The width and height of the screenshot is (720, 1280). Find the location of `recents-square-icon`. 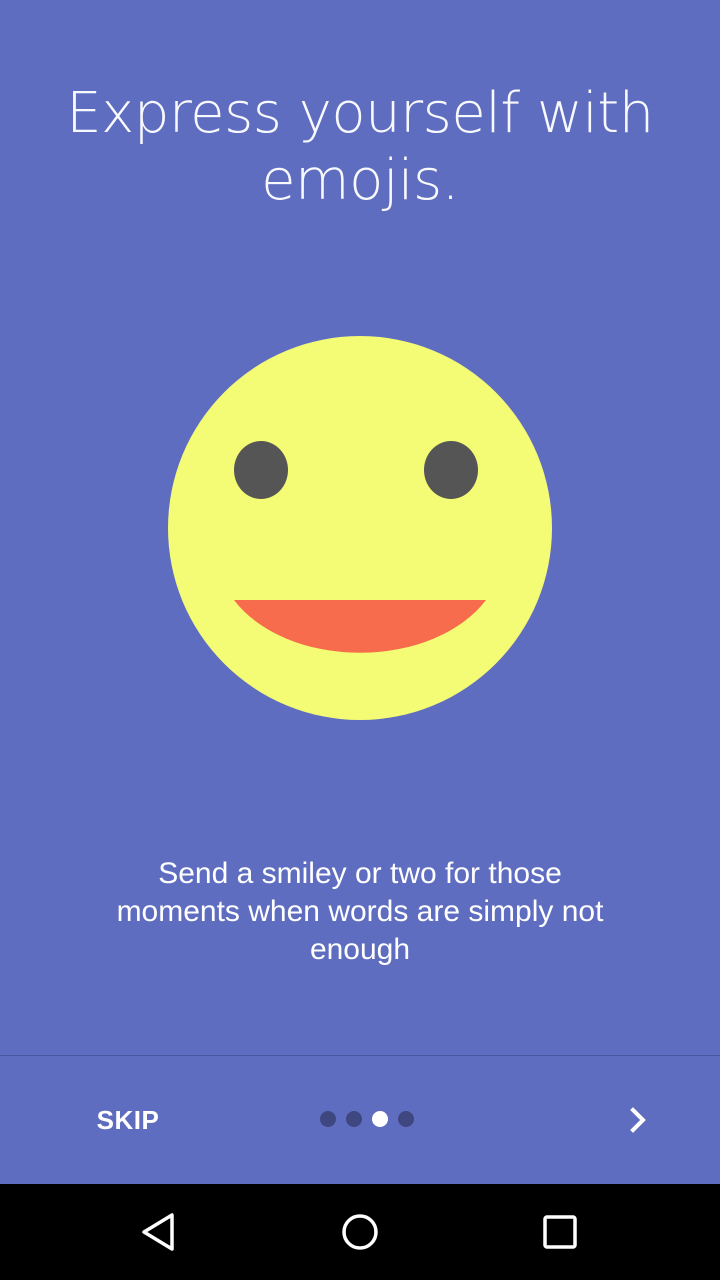

recents-square-icon is located at coordinates (560, 1232).